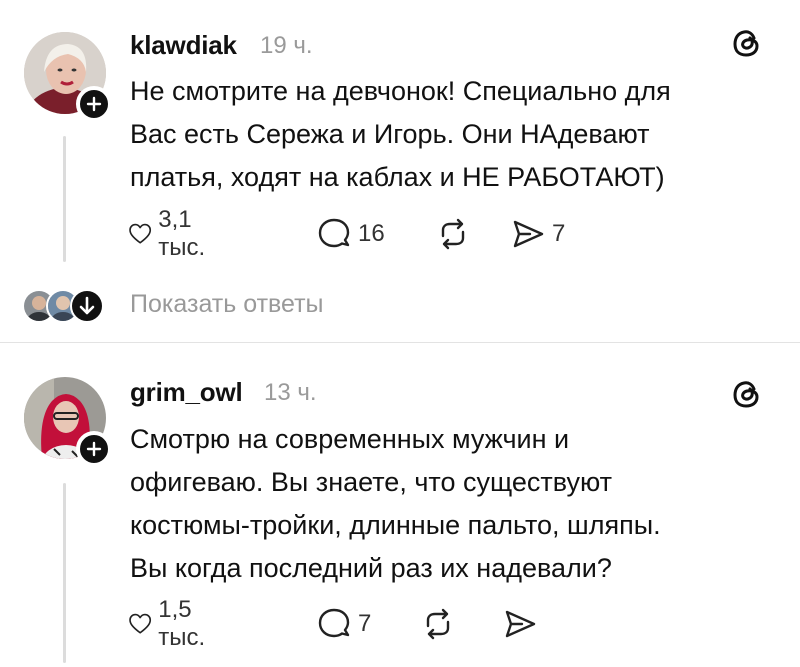  What do you see at coordinates (395, 525) in the screenshot?
I see `post-text-line: костюмы-тройки, длинные пальто, шляпы.` at bounding box center [395, 525].